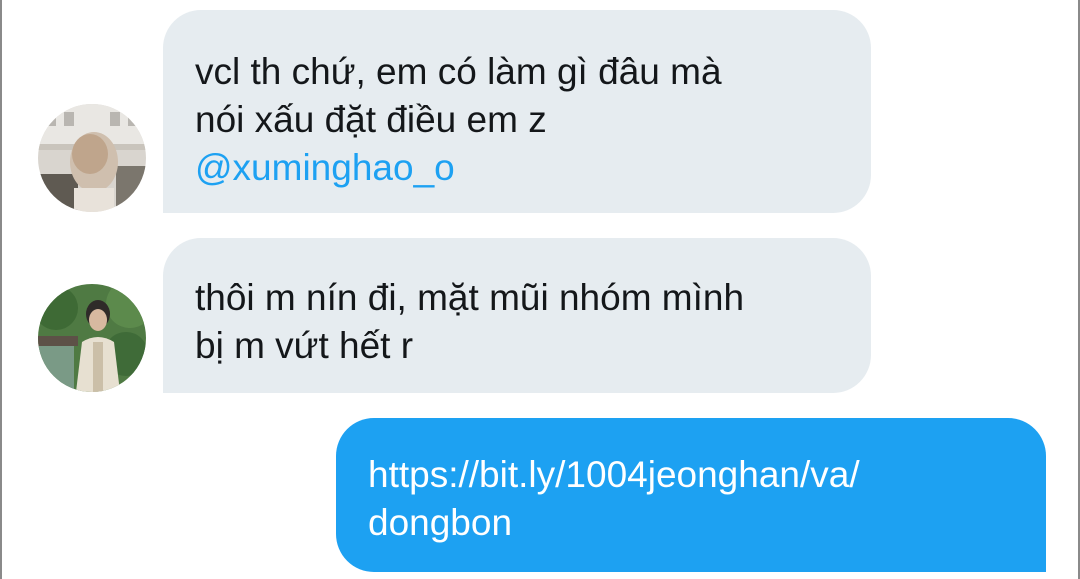 The width and height of the screenshot is (1080, 579). What do you see at coordinates (458, 71) in the screenshot?
I see `message-text-line: vcl th chứ, em có làm gì đâu mà` at bounding box center [458, 71].